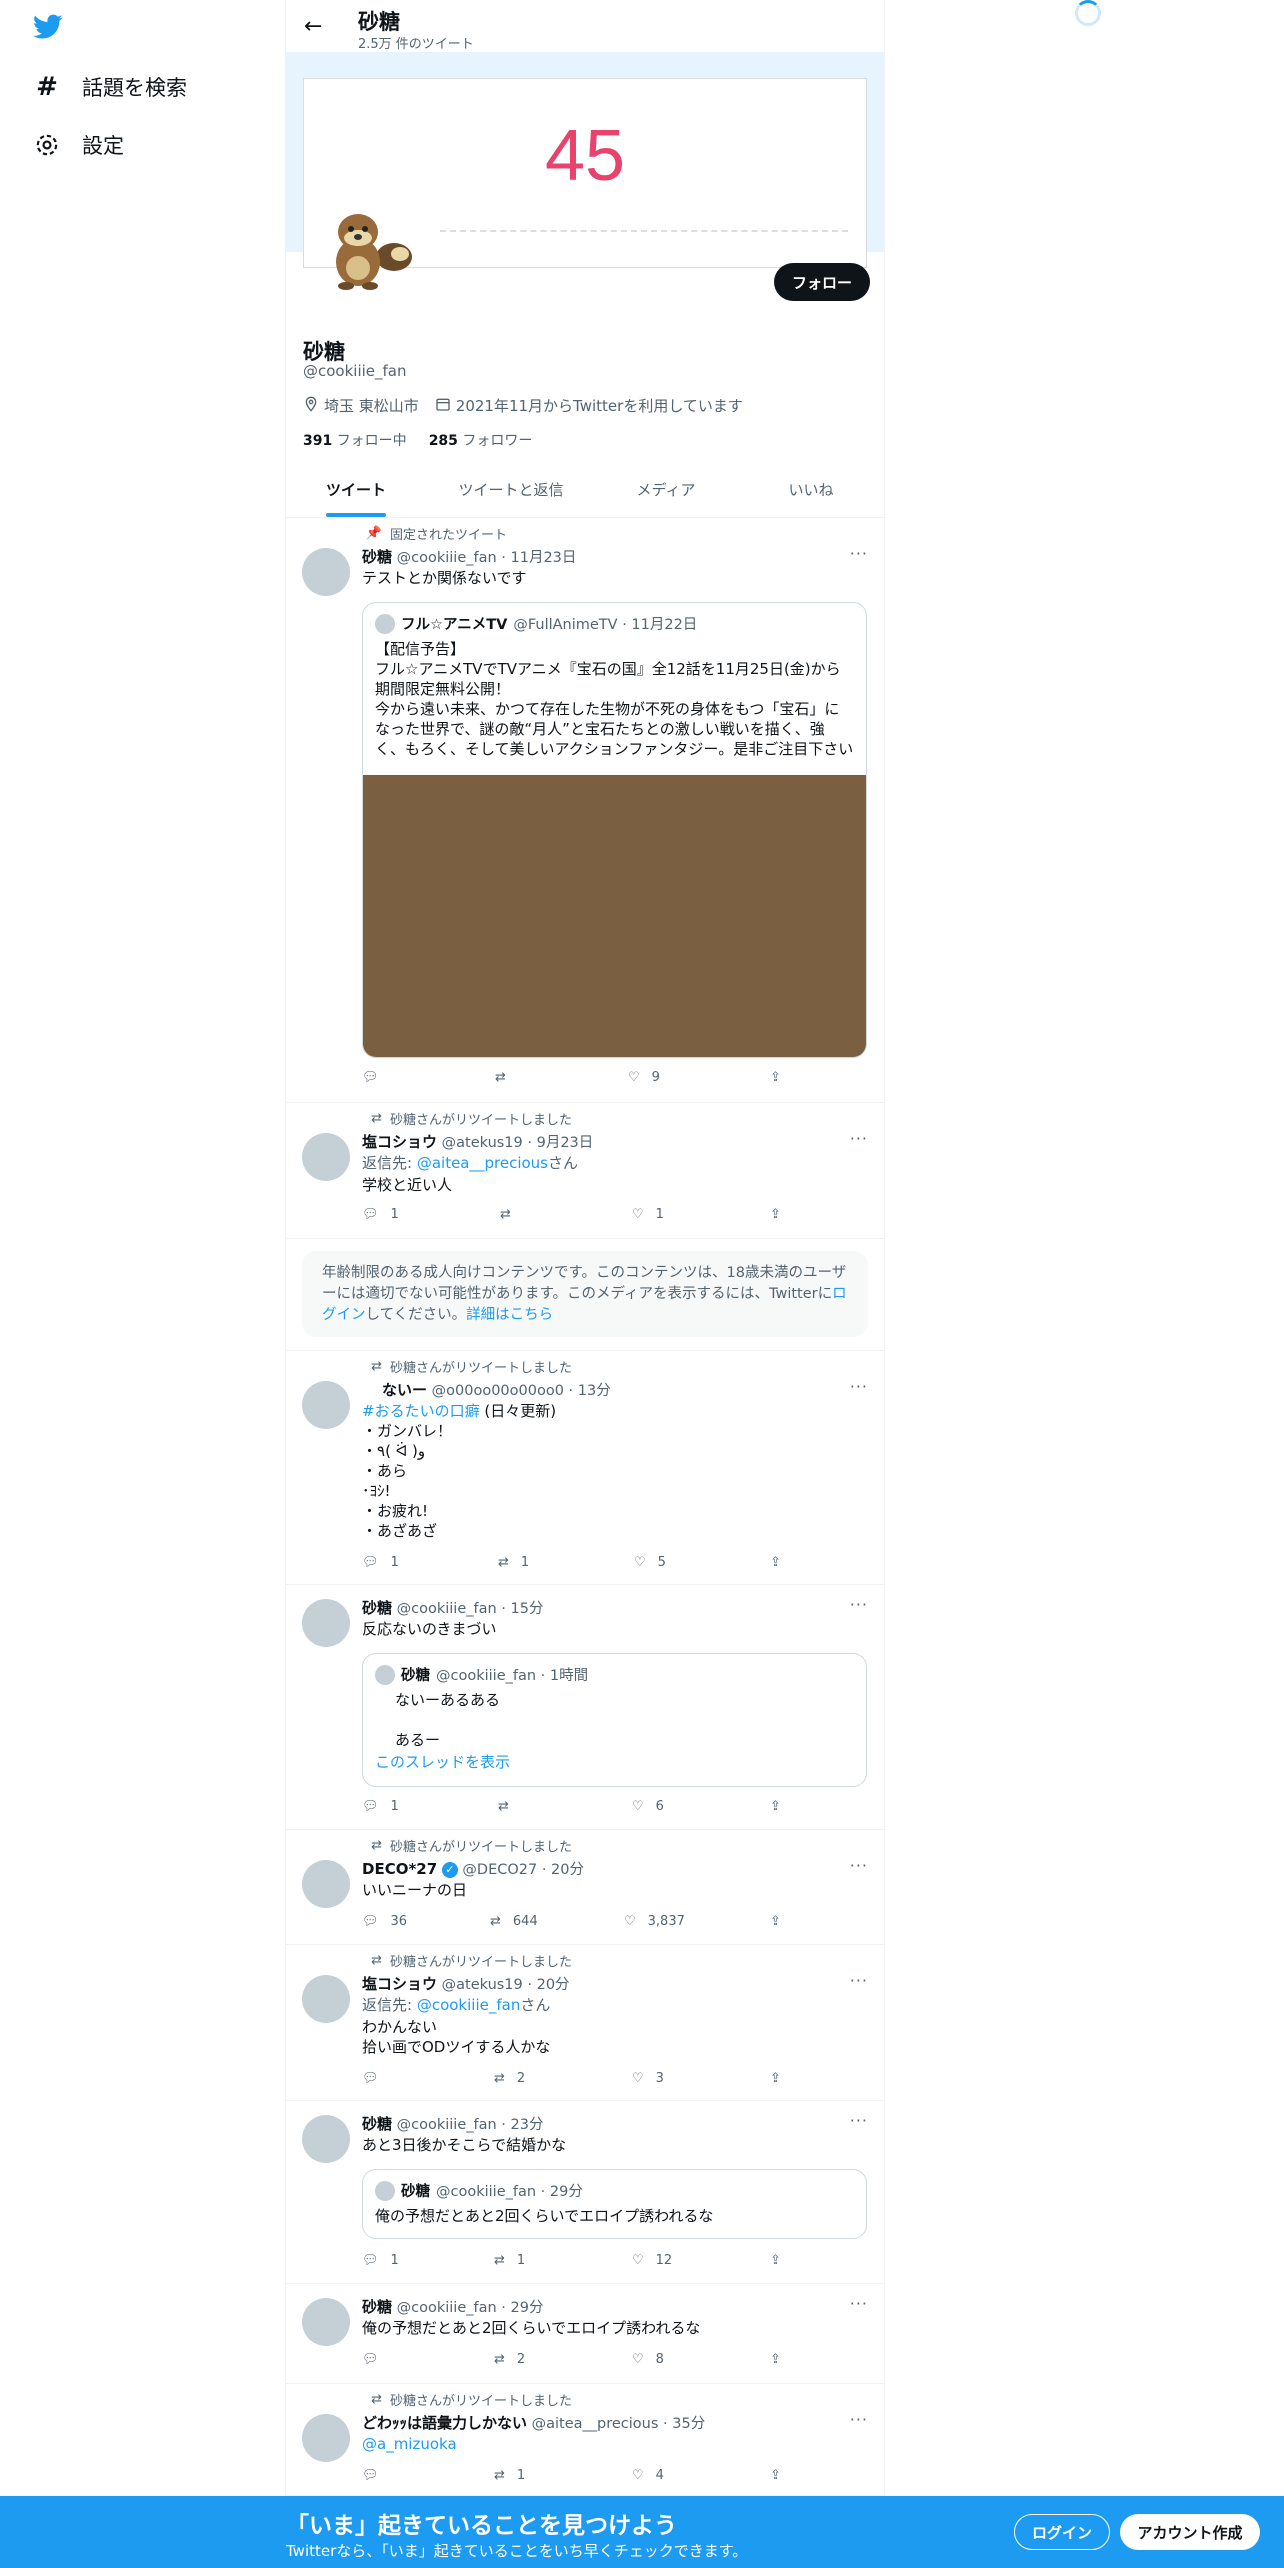 This screenshot has width=1284, height=2568. Describe the element at coordinates (452, 2123) in the screenshot. I see `tweet-author: 砂糖 @cookiiie_fan · 23分` at that location.